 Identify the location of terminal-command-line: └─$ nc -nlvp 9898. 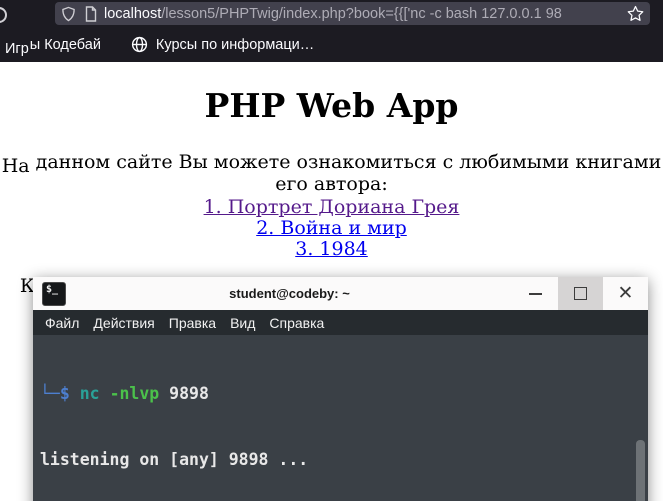
(337, 394).